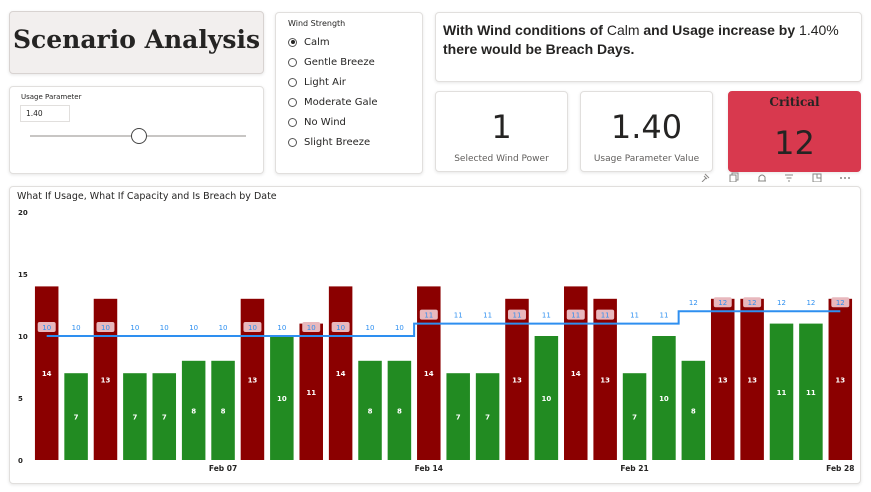 This screenshot has width=871, height=492. What do you see at coordinates (23, 337) in the screenshot?
I see `y-tick-label: 10` at bounding box center [23, 337].